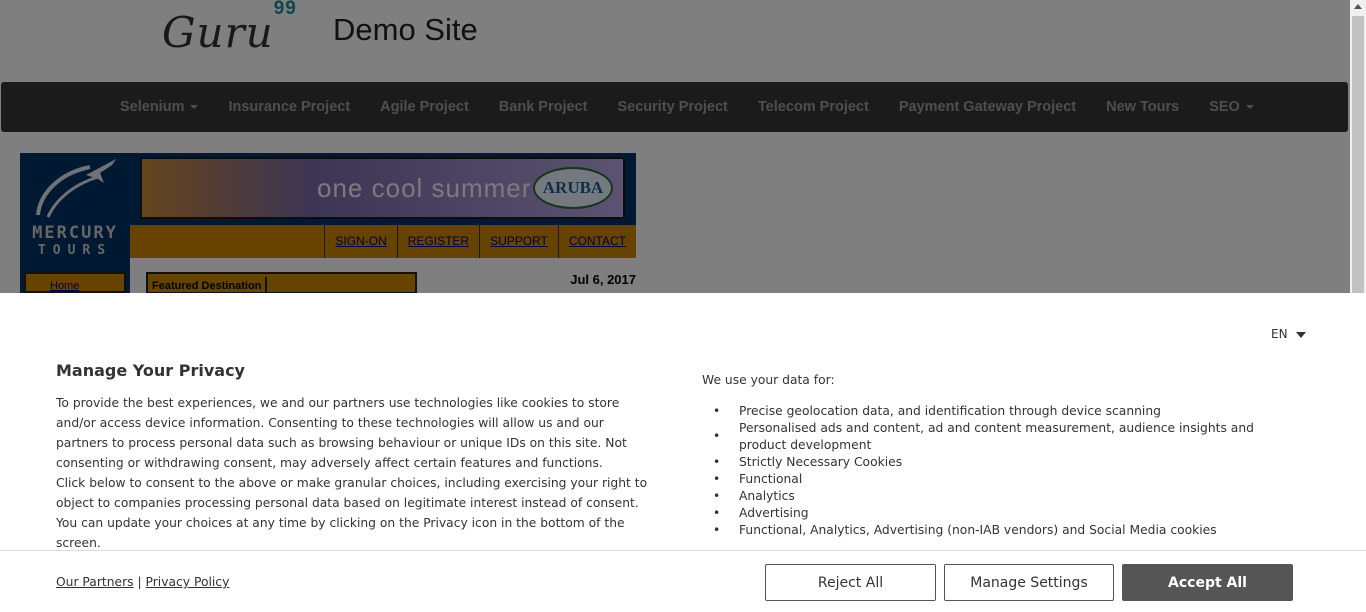 The image size is (1366, 612). What do you see at coordinates (95, 582) in the screenshot?
I see `our-partners-link: Our Partners` at bounding box center [95, 582].